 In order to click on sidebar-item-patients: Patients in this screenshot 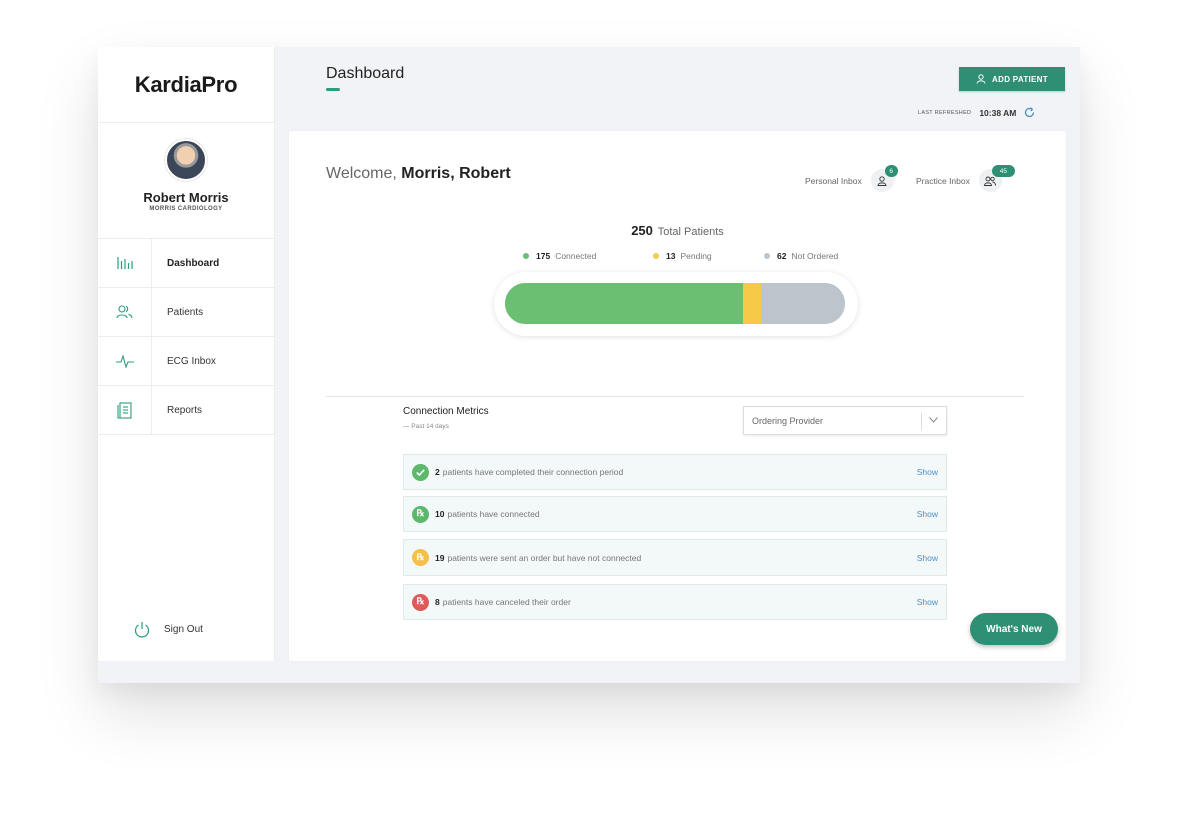, I will do `click(186, 312)`.